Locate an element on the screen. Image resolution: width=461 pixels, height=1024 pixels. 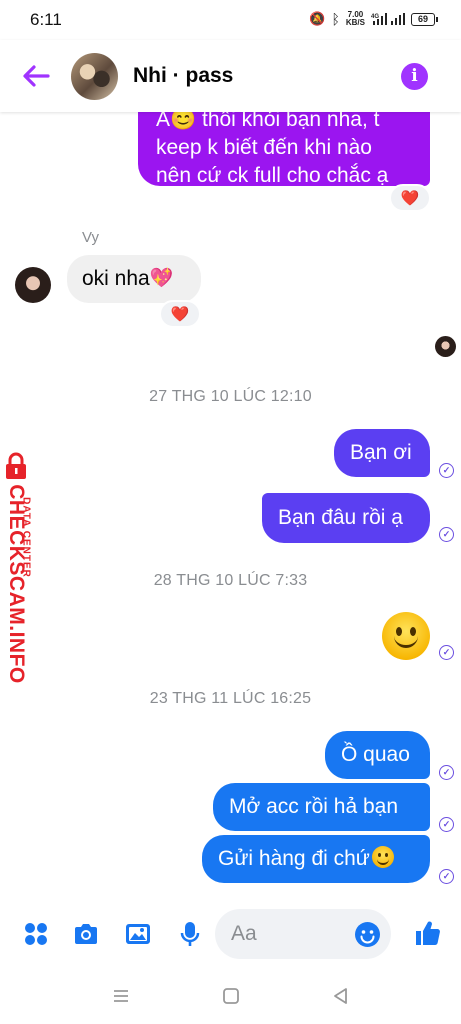
message-bubble-outgoing: Bạn ơi is located at coordinates (382, 453).